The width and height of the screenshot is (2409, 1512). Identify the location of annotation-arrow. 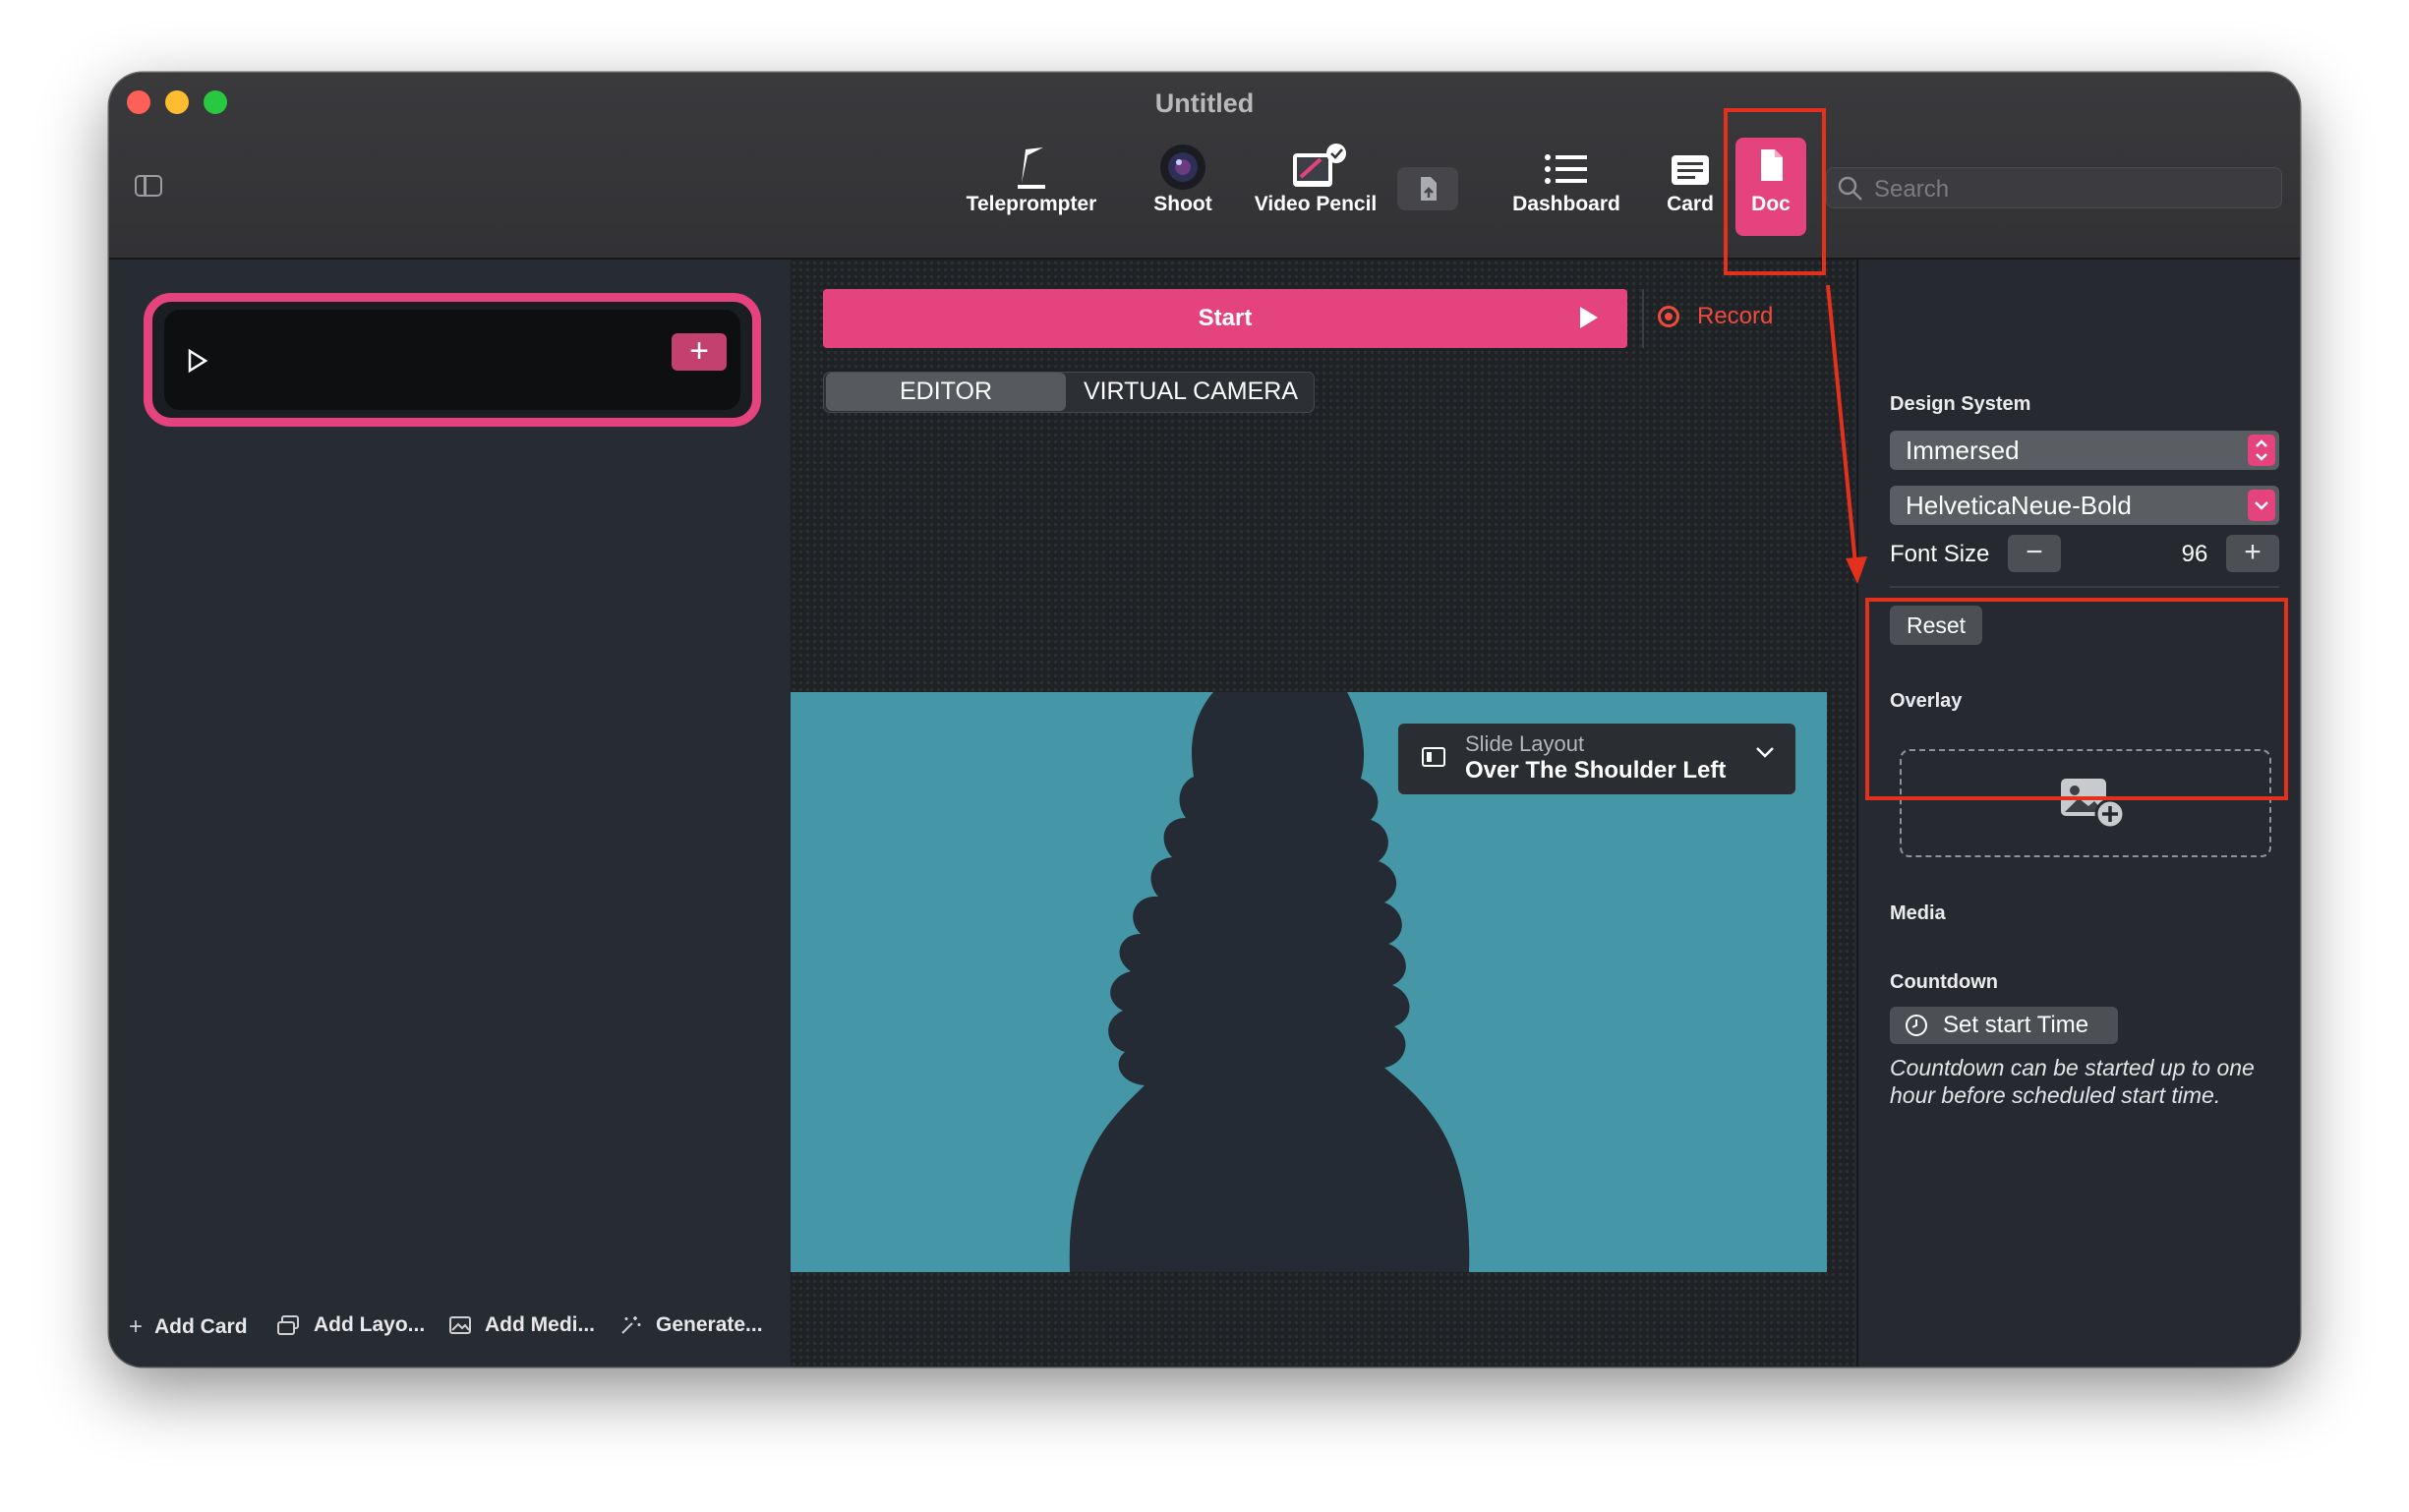
(1846, 434).